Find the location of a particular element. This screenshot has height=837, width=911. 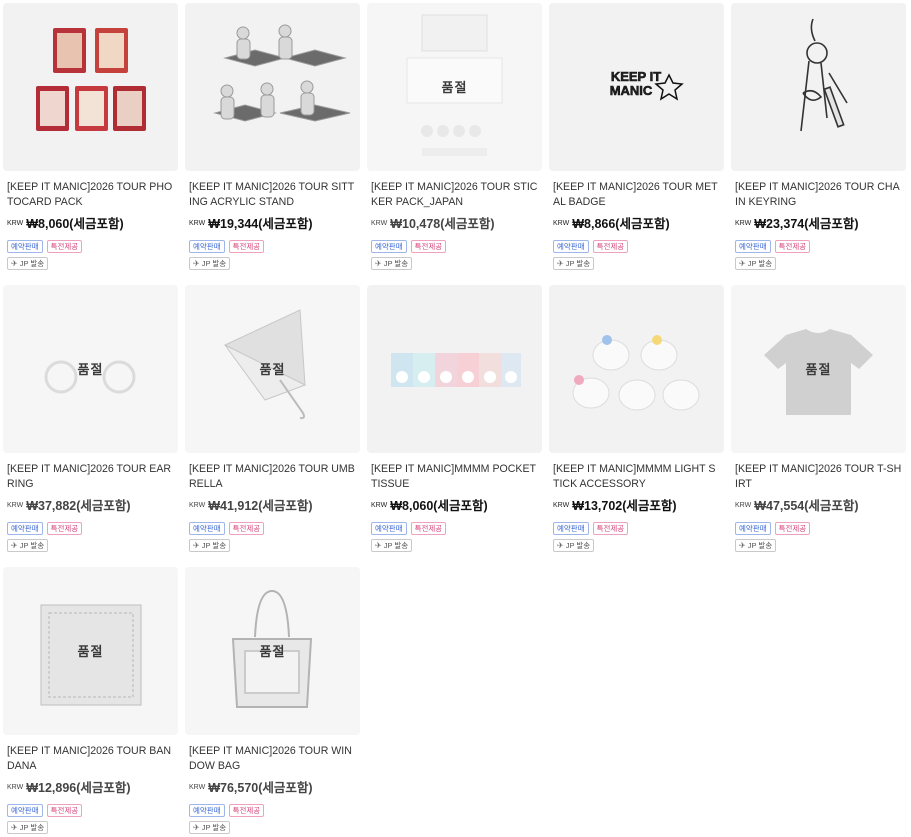

price-row: KRW ₩13,702(세금포함) is located at coordinates (636, 504).